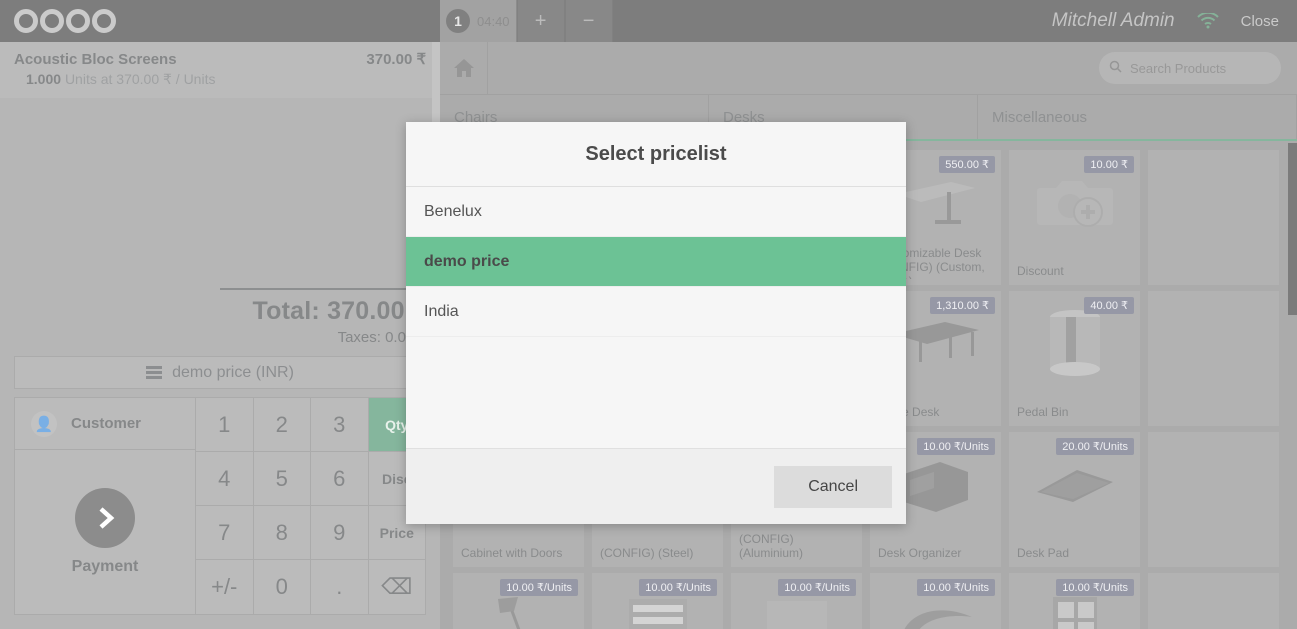 This screenshot has height=629, width=1297. I want to click on dialog-header: Select pricelist, so click(656, 154).